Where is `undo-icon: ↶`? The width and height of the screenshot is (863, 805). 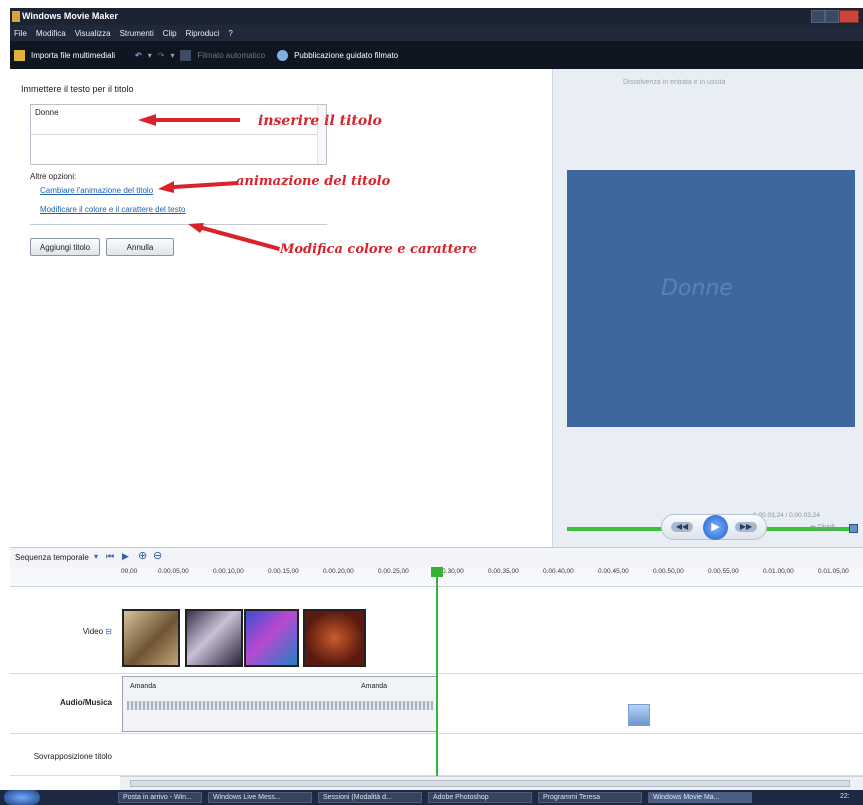 undo-icon: ↶ is located at coordinates (138, 55).